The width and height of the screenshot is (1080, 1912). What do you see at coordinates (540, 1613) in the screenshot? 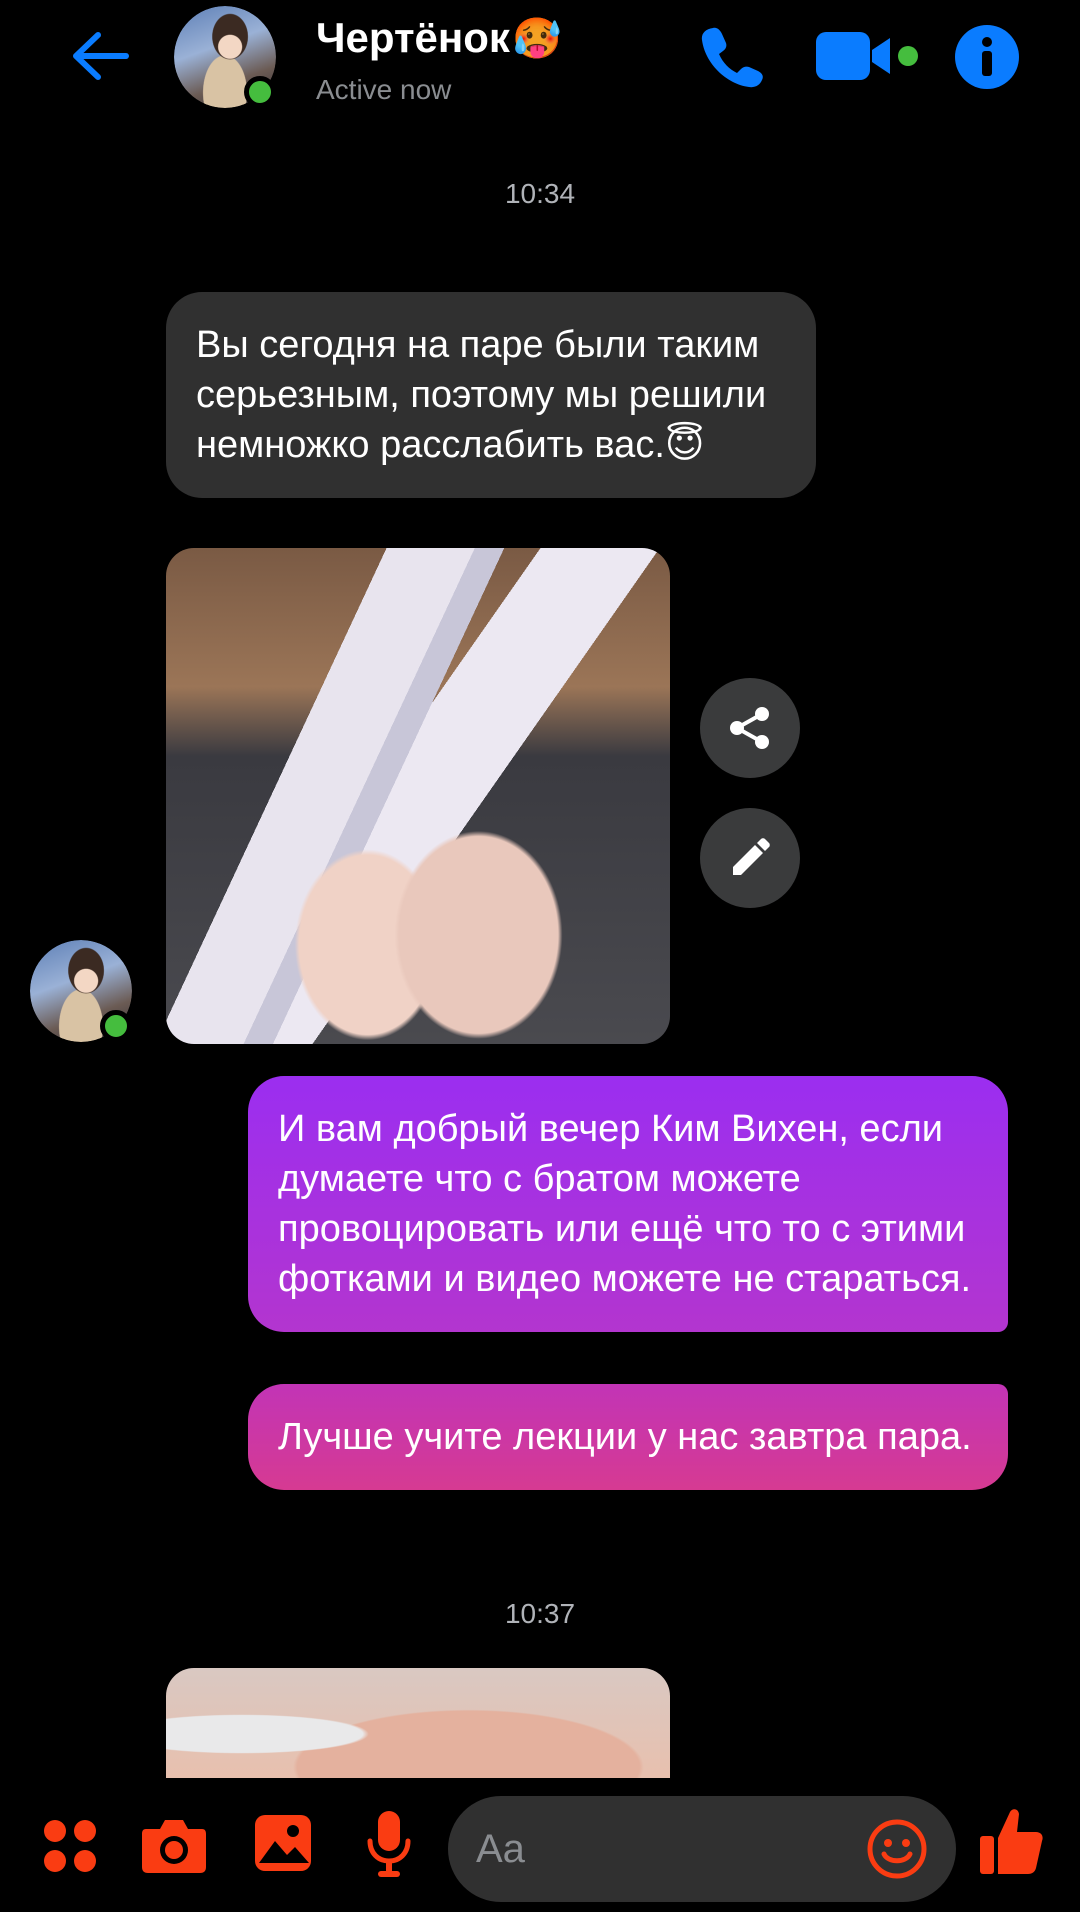
I see `timestamp: 10:37` at bounding box center [540, 1613].